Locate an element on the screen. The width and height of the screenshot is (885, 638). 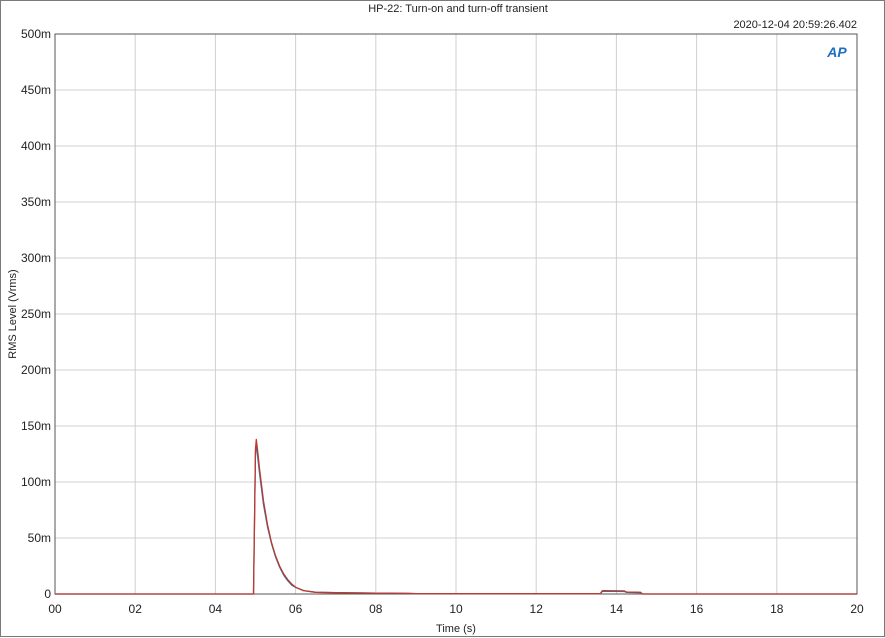
ap-logo-text: AP is located at coordinates (836, 52).